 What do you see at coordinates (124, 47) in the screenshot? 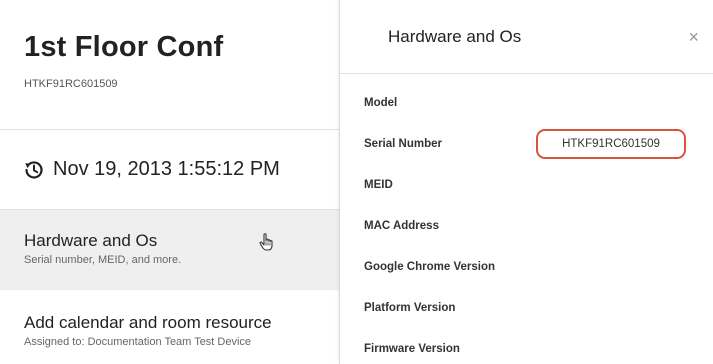
I see `device-title: 1st Floor Conf` at bounding box center [124, 47].